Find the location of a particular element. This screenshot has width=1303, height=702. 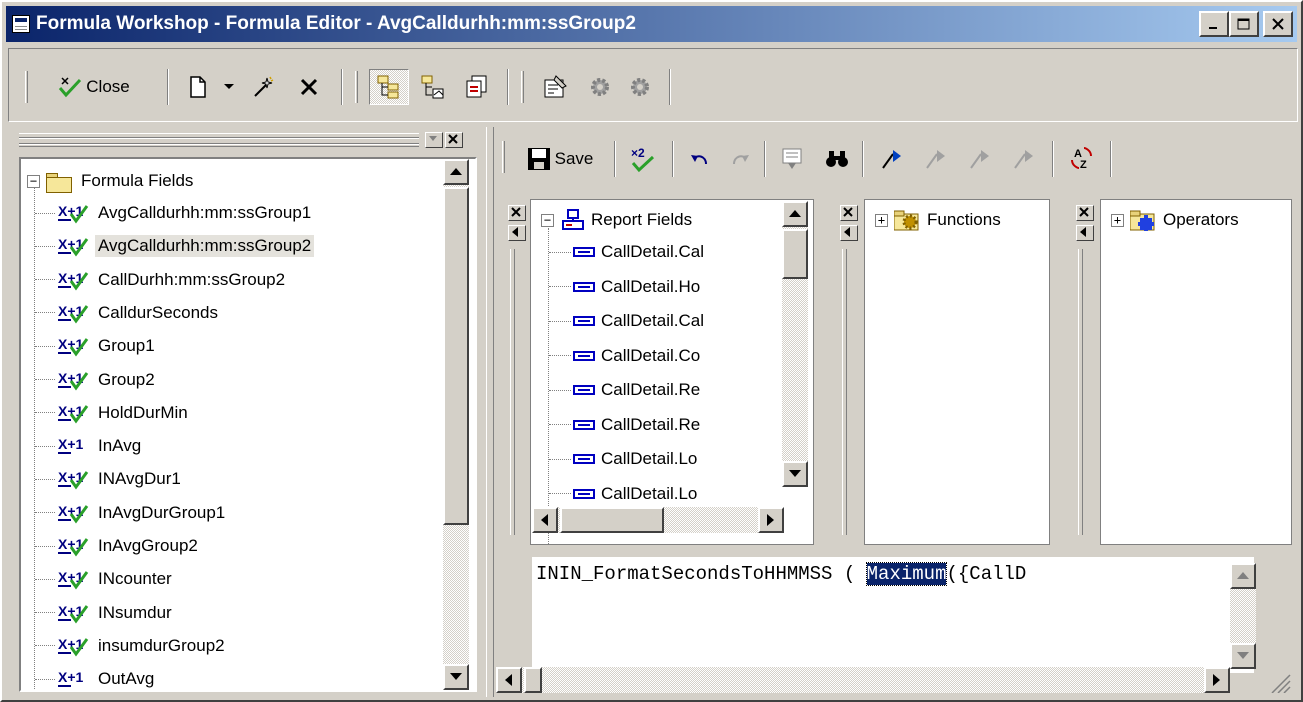

arrow-left-icon is located at coordinates (515, 232).